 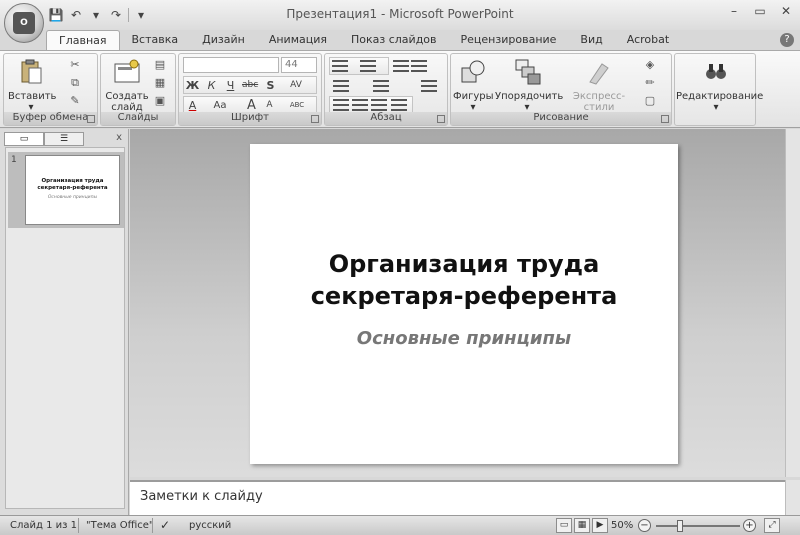 I want to click on justify-icon, so click(x=399, y=105).